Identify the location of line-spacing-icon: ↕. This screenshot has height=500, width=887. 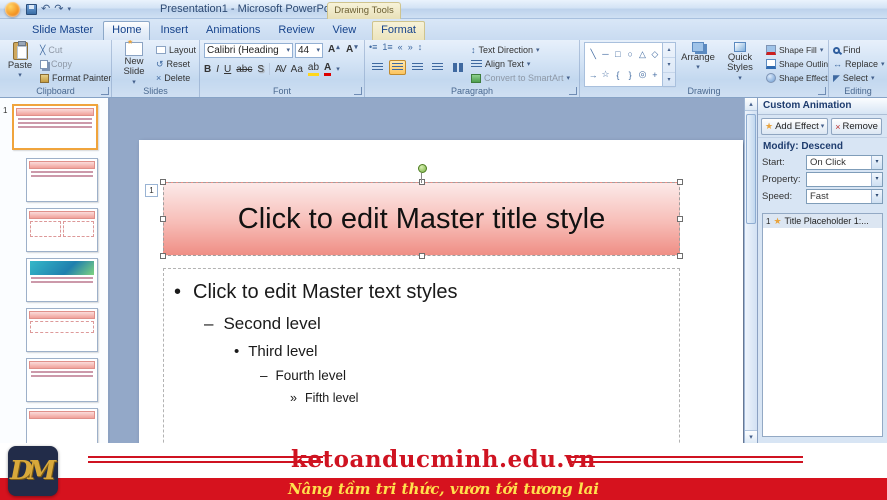
(420, 47).